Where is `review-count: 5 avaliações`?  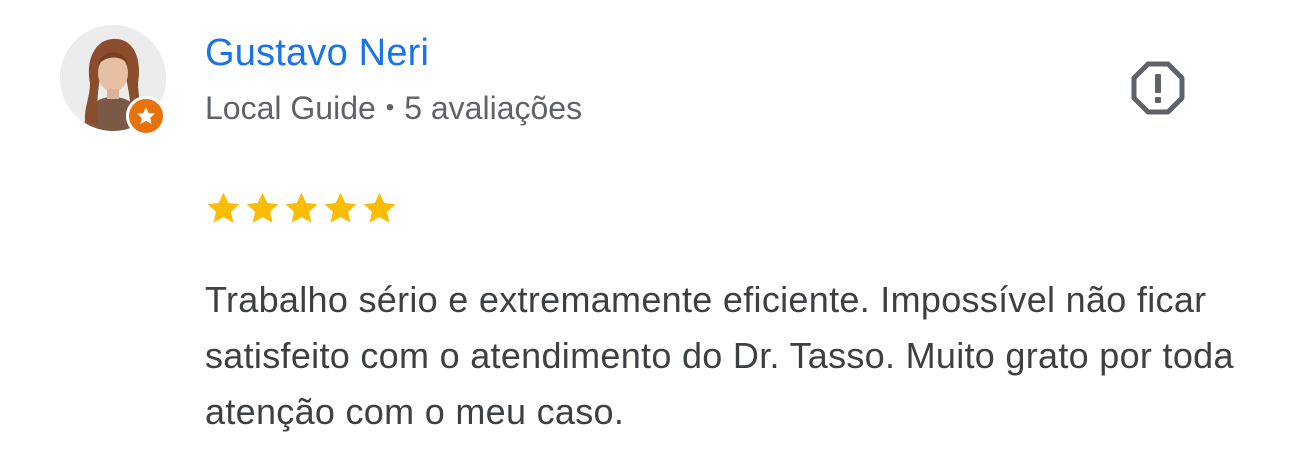
review-count: 5 avaliações is located at coordinates (493, 108).